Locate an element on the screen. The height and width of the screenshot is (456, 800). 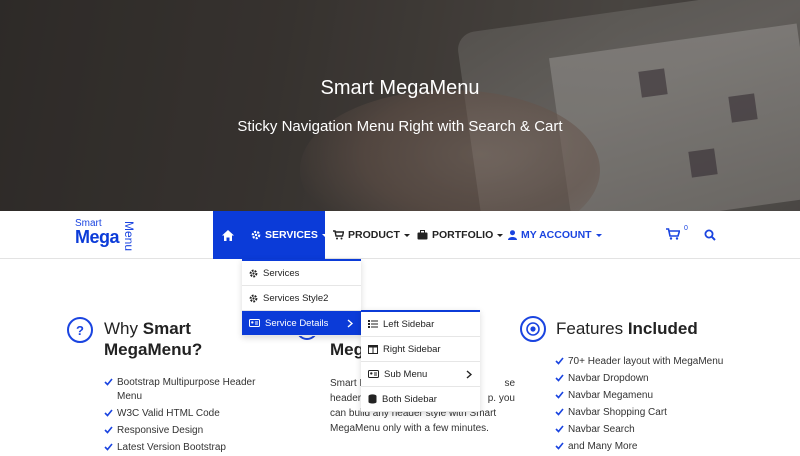
submenu-item-label: Sub Menu is located at coordinates (406, 374).